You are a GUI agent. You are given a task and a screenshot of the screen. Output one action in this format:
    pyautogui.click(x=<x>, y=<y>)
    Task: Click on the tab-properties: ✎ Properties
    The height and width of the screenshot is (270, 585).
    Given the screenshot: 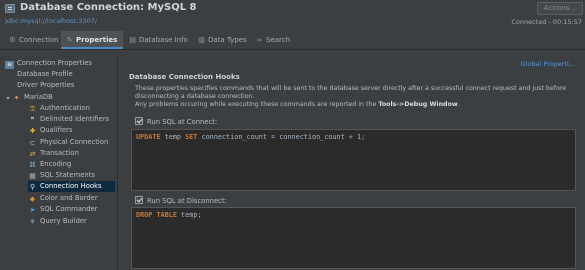 What is the action you would take?
    pyautogui.click(x=92, y=40)
    